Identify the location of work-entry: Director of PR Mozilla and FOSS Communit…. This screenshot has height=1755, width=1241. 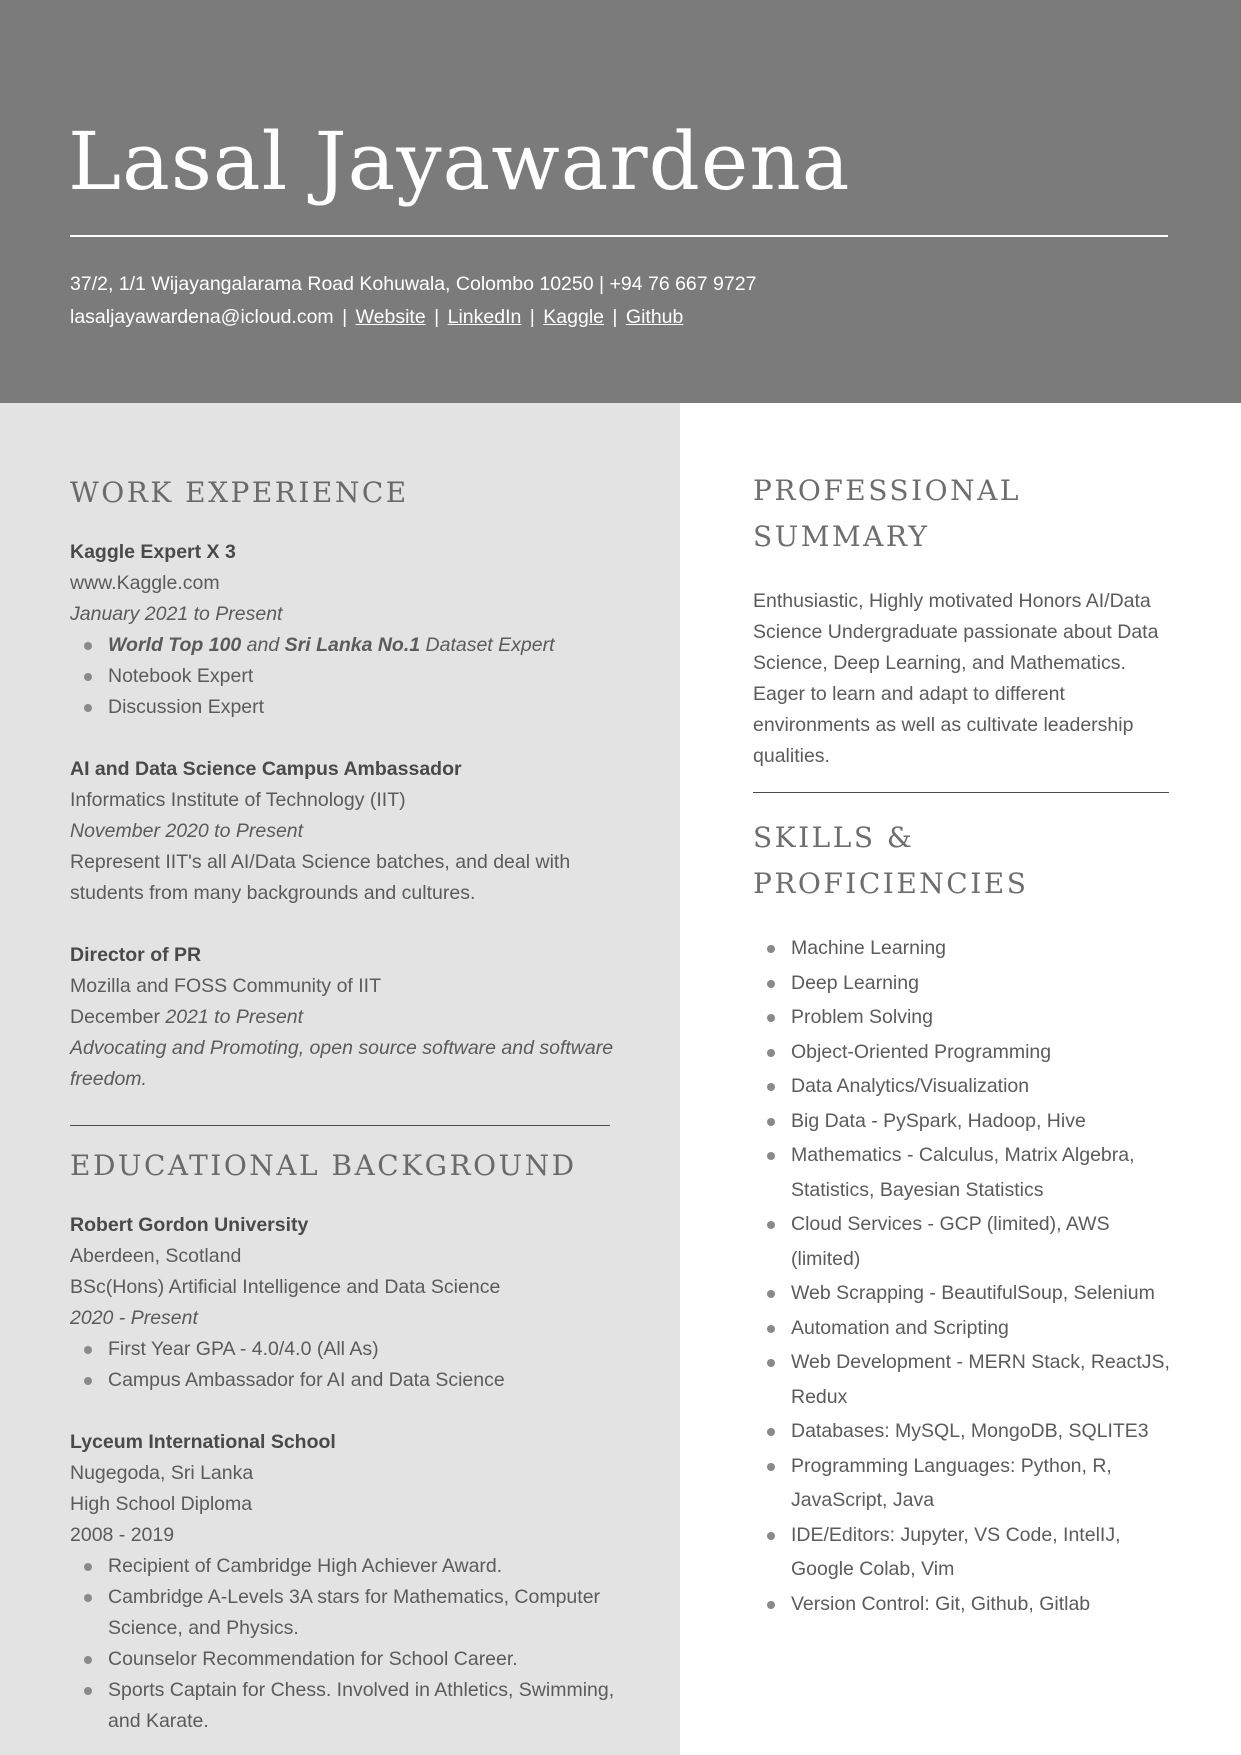
(342, 1017).